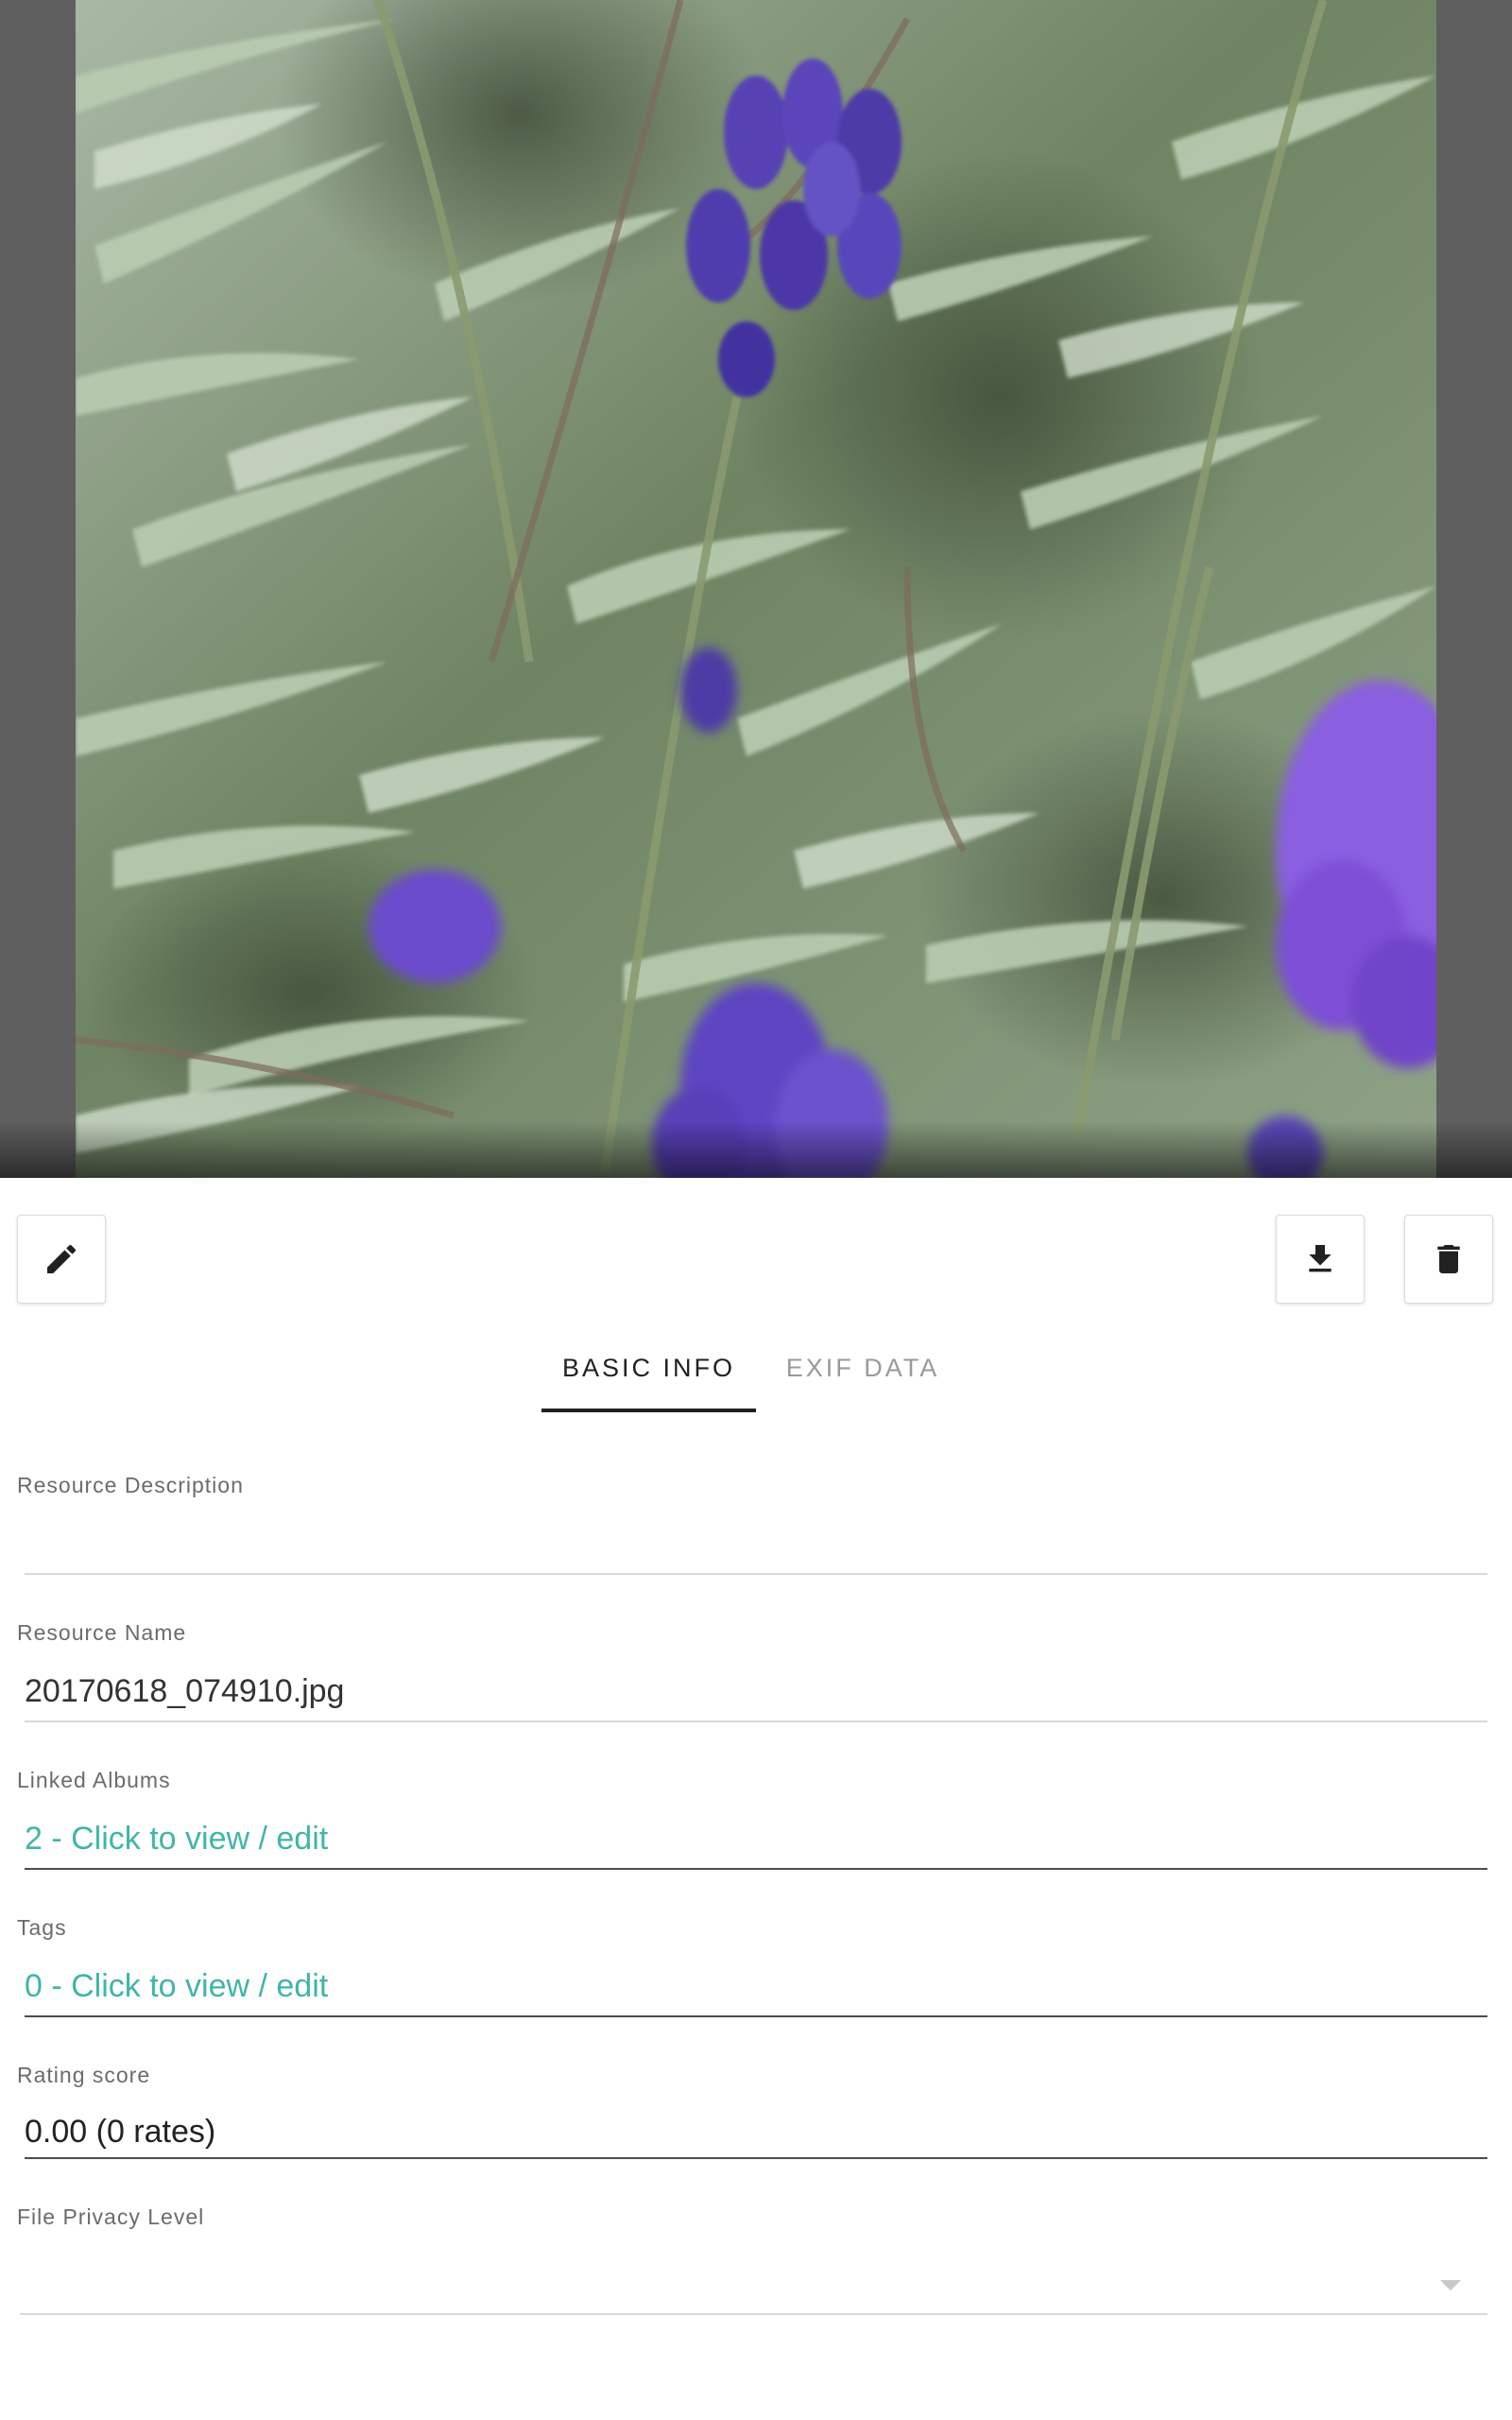  What do you see at coordinates (752, 1968) in the screenshot?
I see `tags-field: Tags 0 - Click to view / edit` at bounding box center [752, 1968].